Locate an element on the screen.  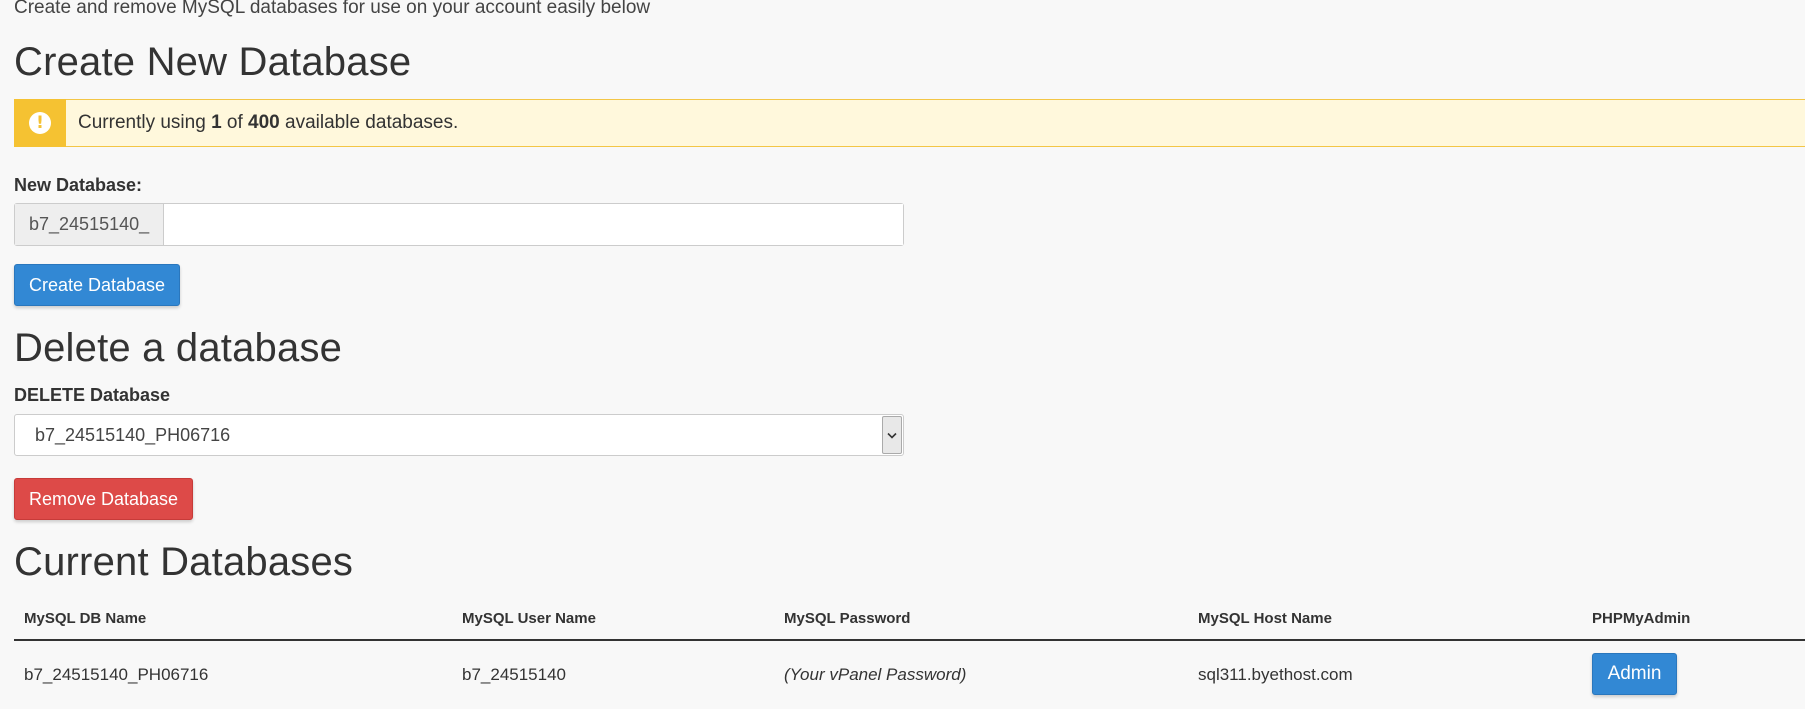
database-name-prefix: b7_24515140_ is located at coordinates (90, 224).